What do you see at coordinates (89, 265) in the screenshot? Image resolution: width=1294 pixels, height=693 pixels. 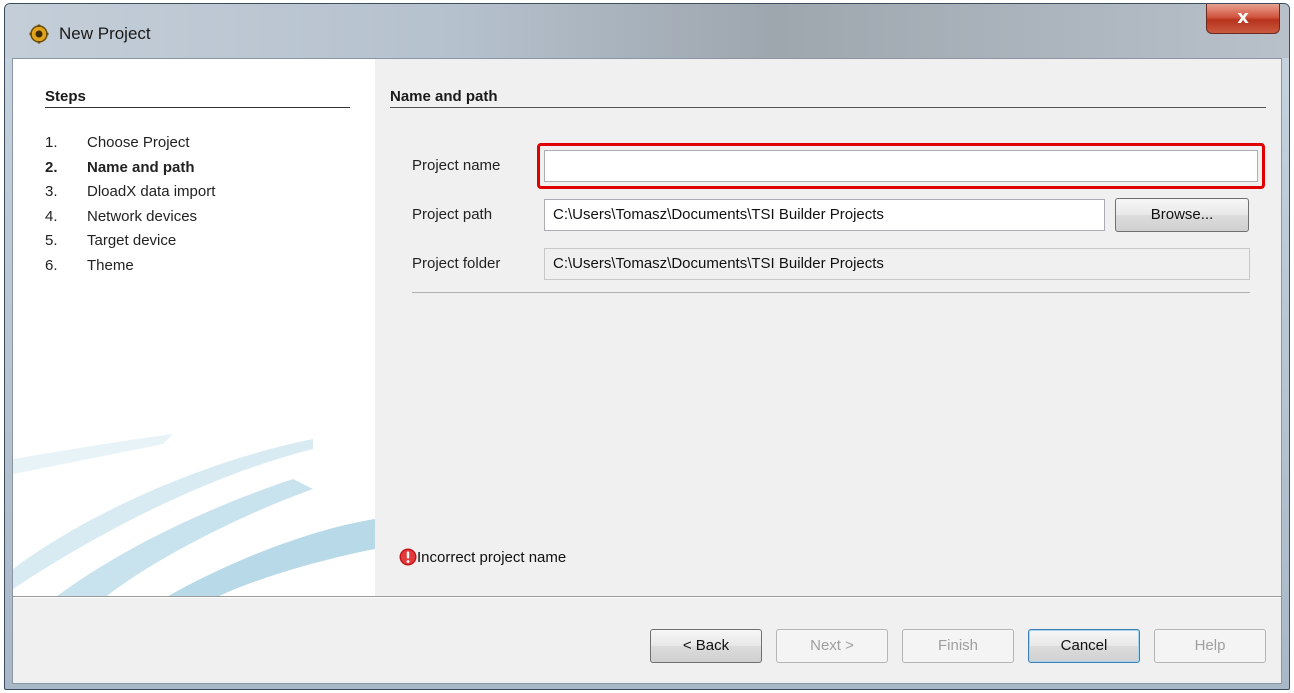 I see `step-item: 6. Theme` at bounding box center [89, 265].